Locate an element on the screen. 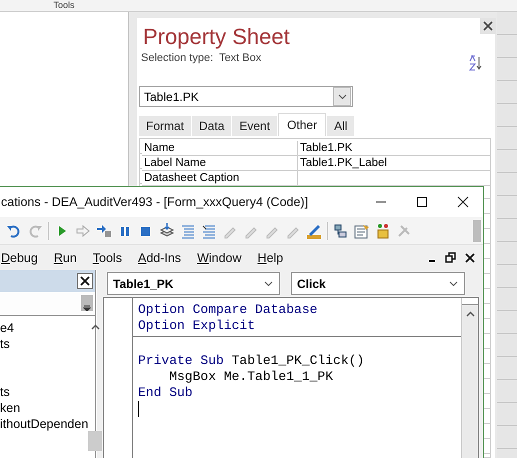 The width and height of the screenshot is (517, 458). property-sheet-title: Property Sheet is located at coordinates (216, 37).